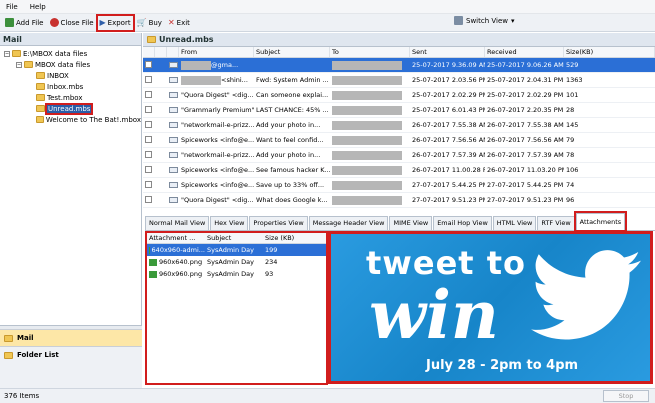  What do you see at coordinates (70, 86) in the screenshot?
I see `tree-item-inbox-mbs: Inbox.mbs` at bounding box center [70, 86].